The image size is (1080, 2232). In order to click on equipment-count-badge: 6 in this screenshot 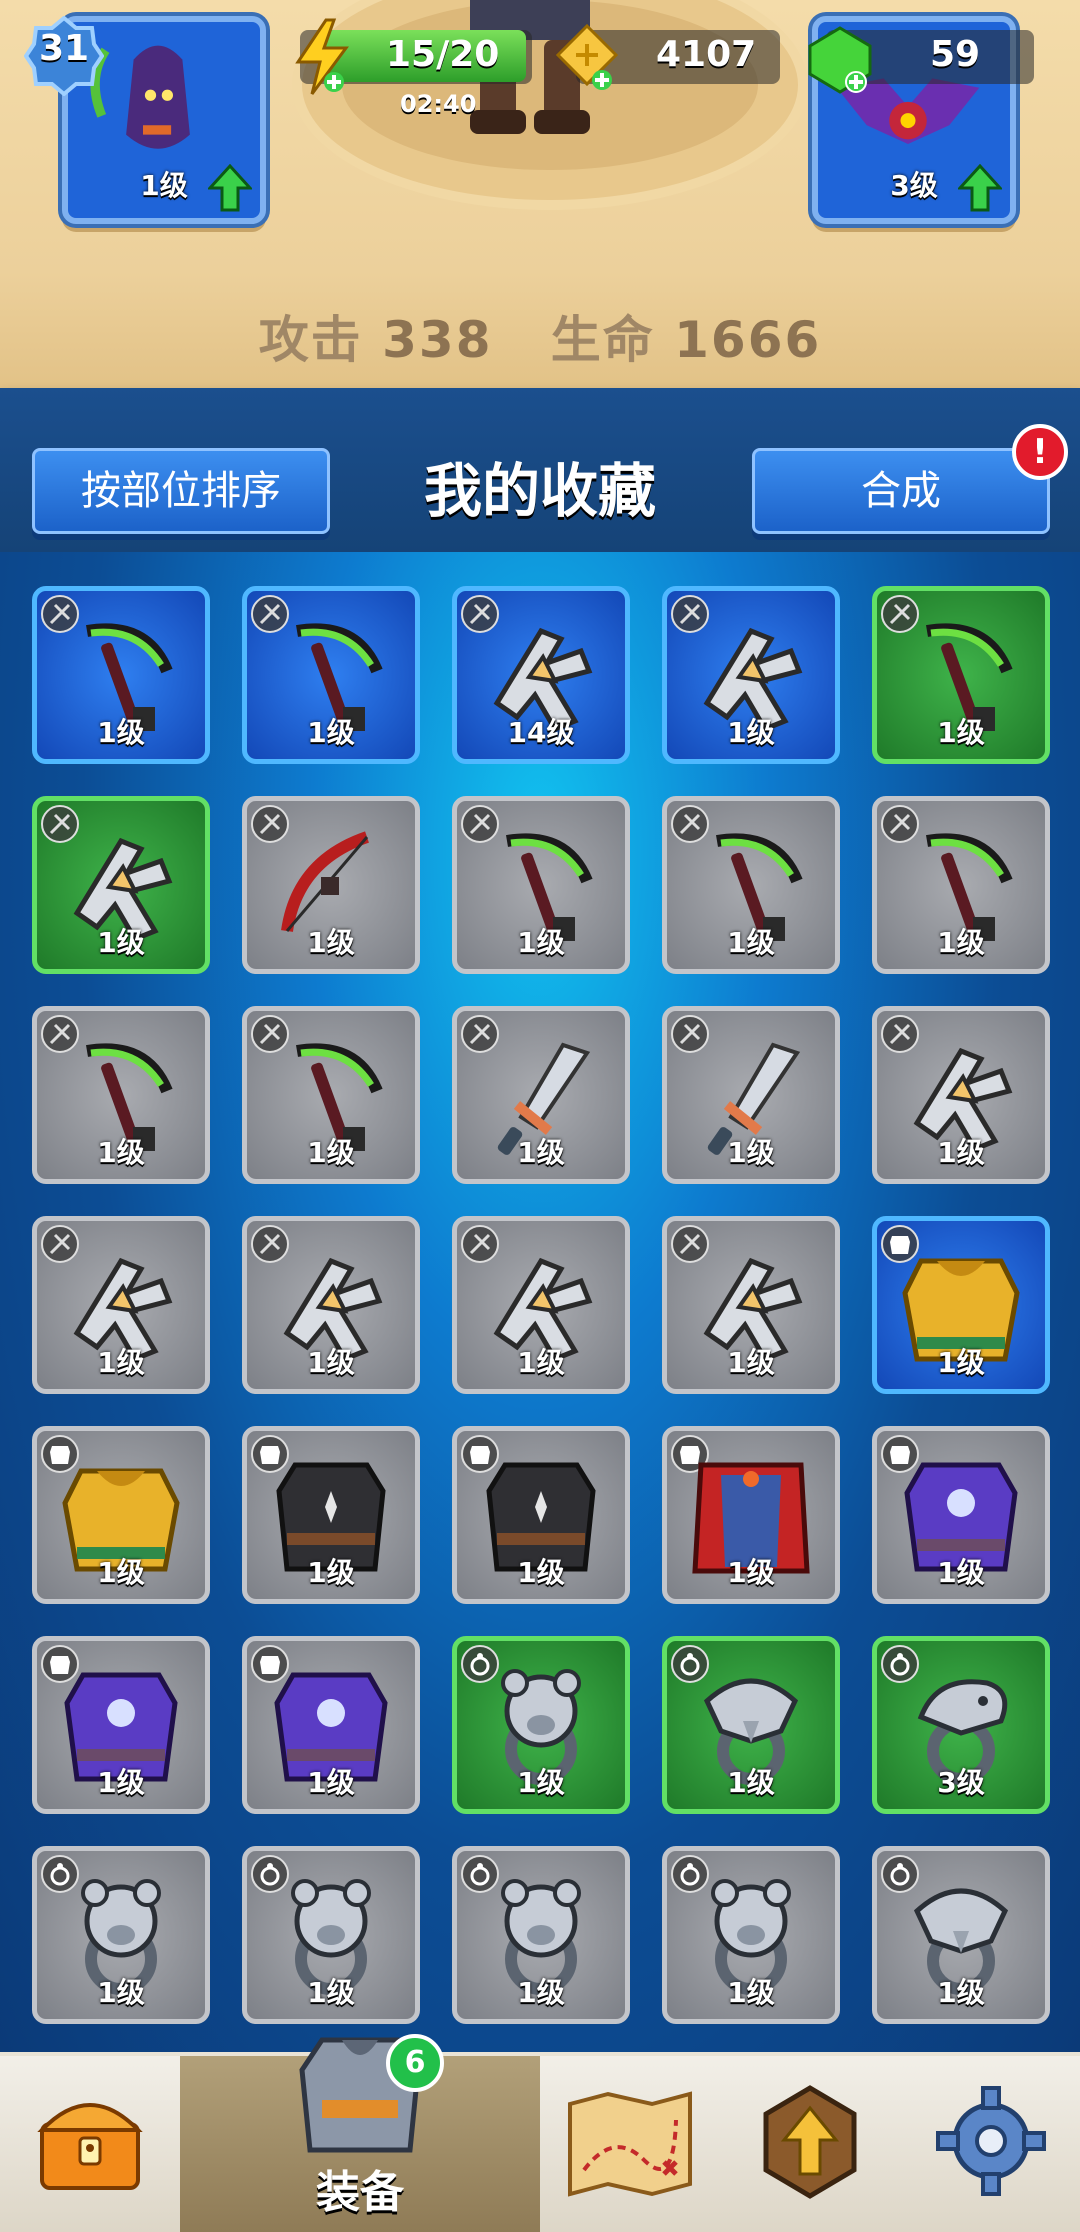, I will do `click(415, 2063)`.